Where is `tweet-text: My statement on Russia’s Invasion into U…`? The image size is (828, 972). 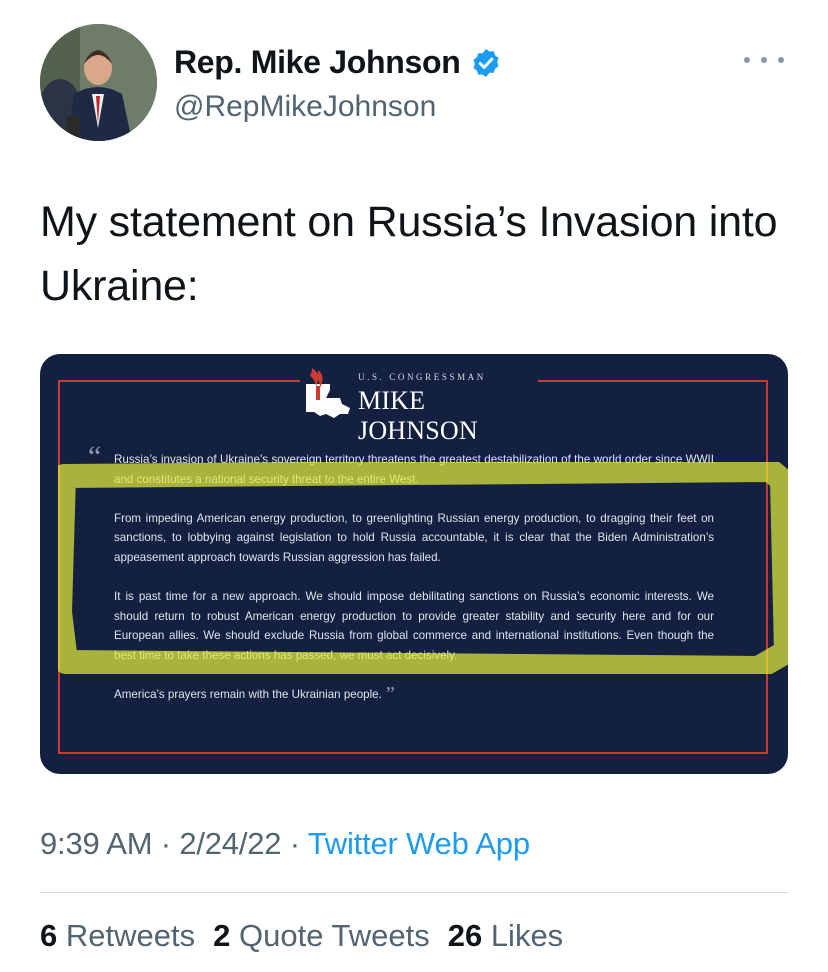
tweet-text: My statement on Russia’s Invasion into U… is located at coordinates (409, 254).